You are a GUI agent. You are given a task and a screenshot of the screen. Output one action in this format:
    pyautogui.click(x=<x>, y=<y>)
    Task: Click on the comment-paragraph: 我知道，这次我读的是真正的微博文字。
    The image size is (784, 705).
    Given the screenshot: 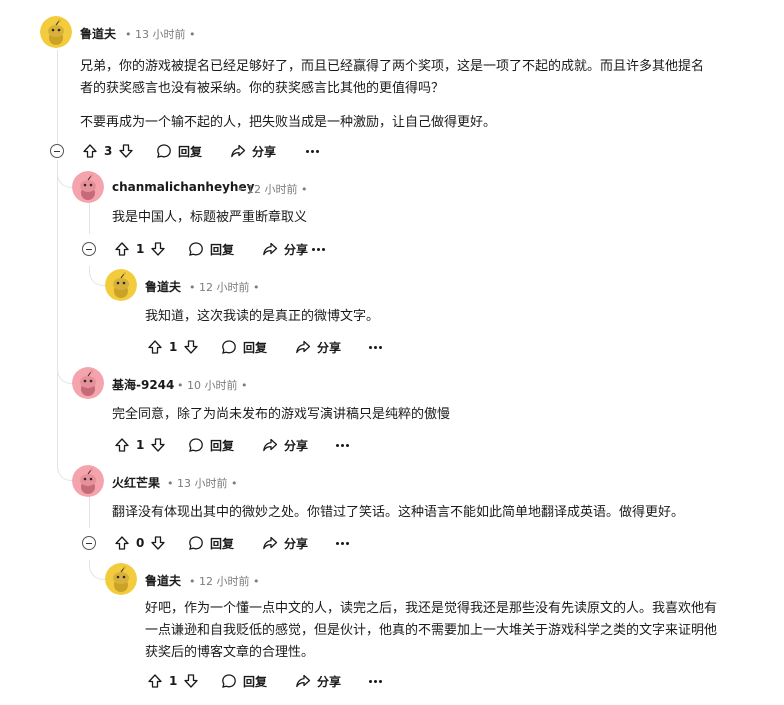 What is the action you would take?
    pyautogui.click(x=262, y=316)
    